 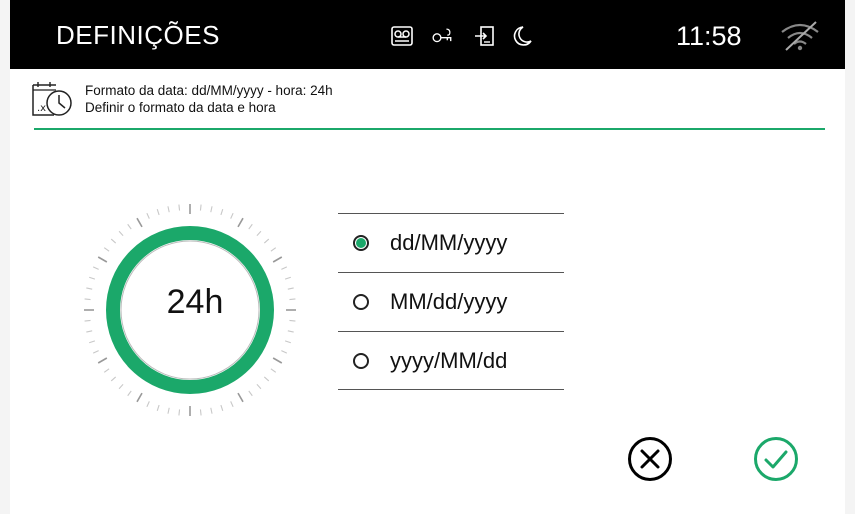 I want to click on option-yyyy-mm-dd: yyyy/MM/dd, so click(x=451, y=361).